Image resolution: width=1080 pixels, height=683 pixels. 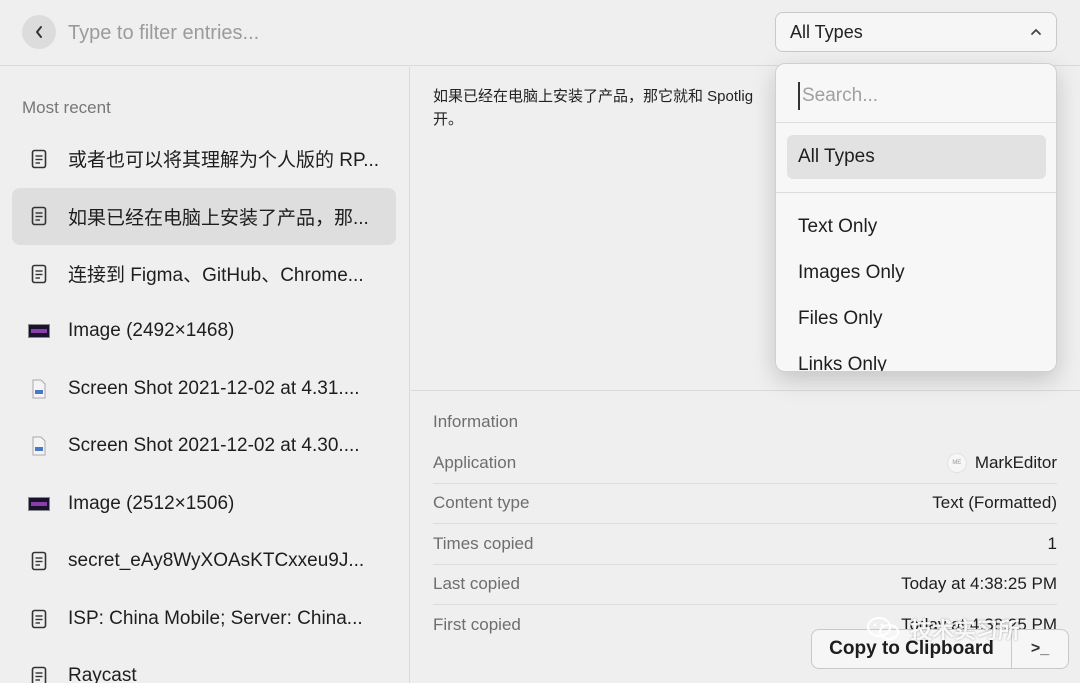 I want to click on wechat-icon, so click(x=883, y=629).